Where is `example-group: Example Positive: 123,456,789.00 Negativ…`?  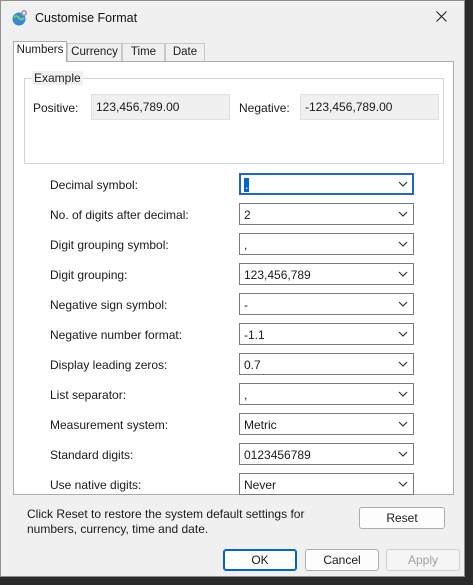 example-group: Example Positive: 123,456,789.00 Negativ… is located at coordinates (234, 117).